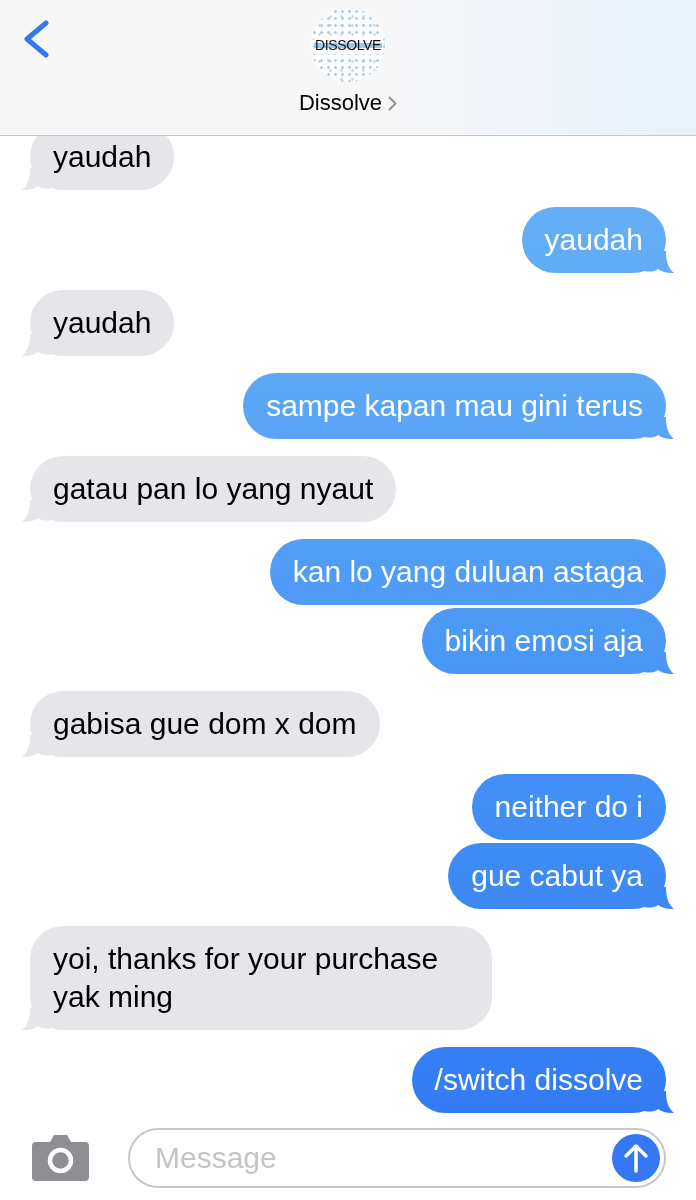 The width and height of the screenshot is (696, 1200). Describe the element at coordinates (205, 724) in the screenshot. I see `received-message-bubble: gabisa gue dom x dom` at that location.